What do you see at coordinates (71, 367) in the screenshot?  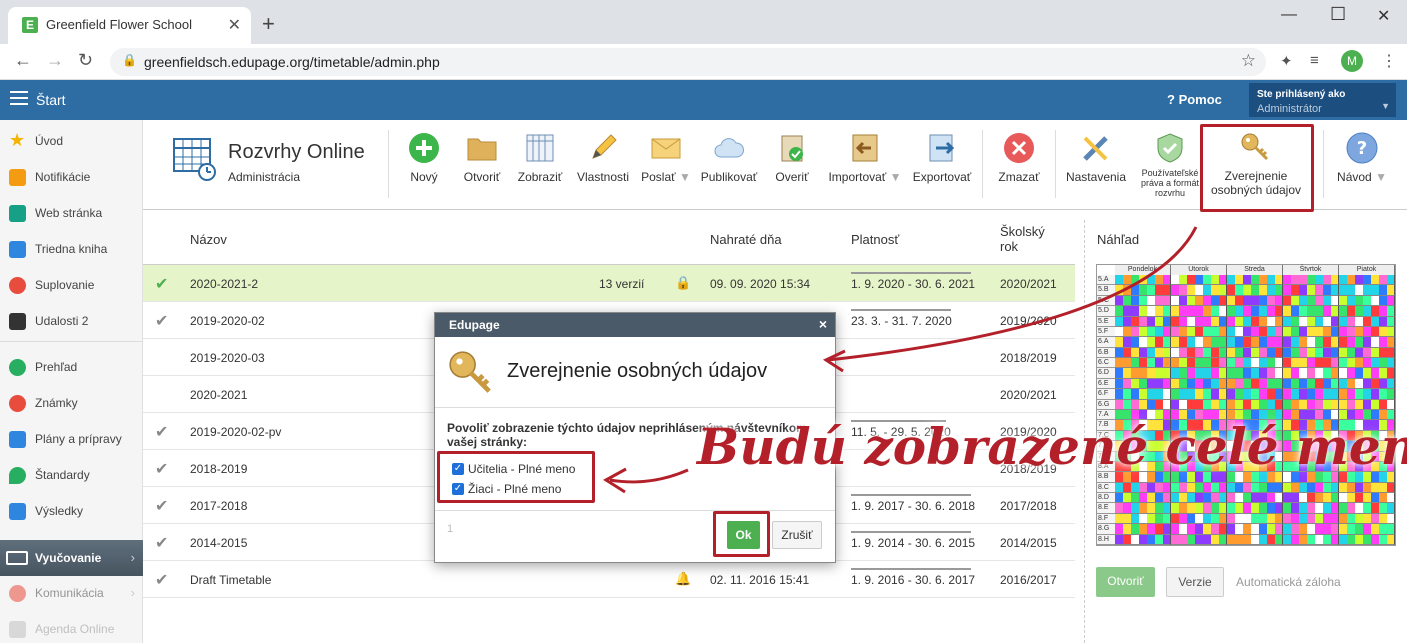 I see `sidebar-item-prehlad: Prehľad` at bounding box center [71, 367].